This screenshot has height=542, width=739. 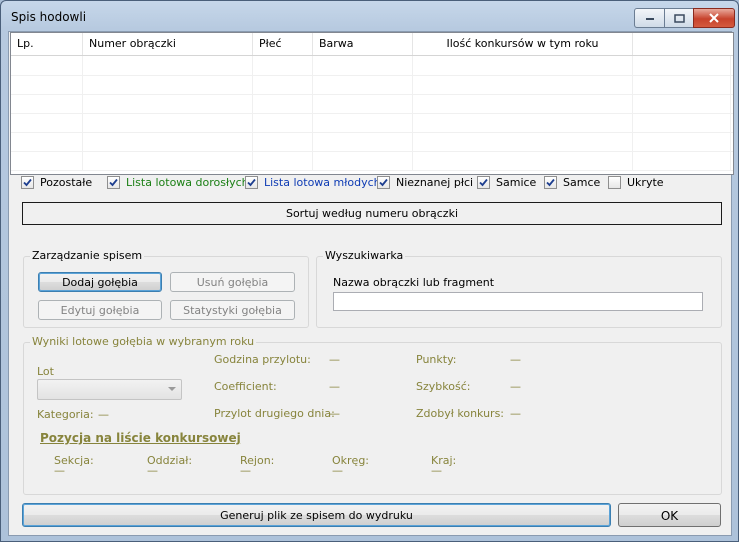 I want to click on filter-lista-mlodych: Lista lotowa młodych, so click(x=313, y=182).